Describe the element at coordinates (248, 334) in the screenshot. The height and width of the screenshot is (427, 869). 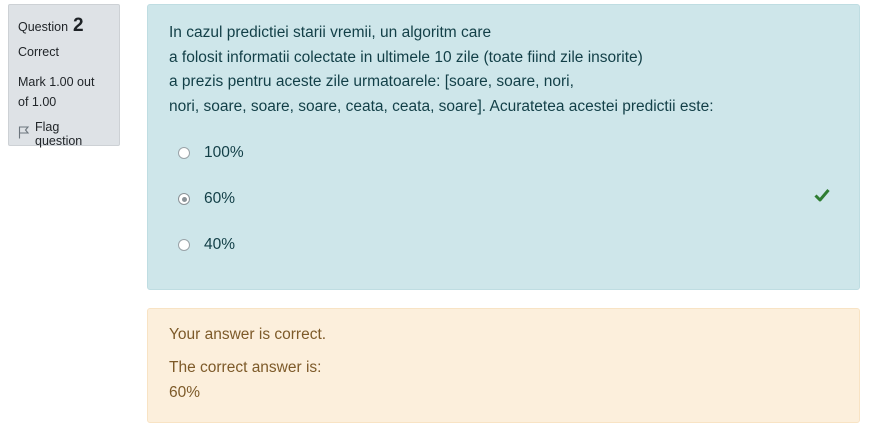
I see `general-feedback: Your answer is correct.` at that location.